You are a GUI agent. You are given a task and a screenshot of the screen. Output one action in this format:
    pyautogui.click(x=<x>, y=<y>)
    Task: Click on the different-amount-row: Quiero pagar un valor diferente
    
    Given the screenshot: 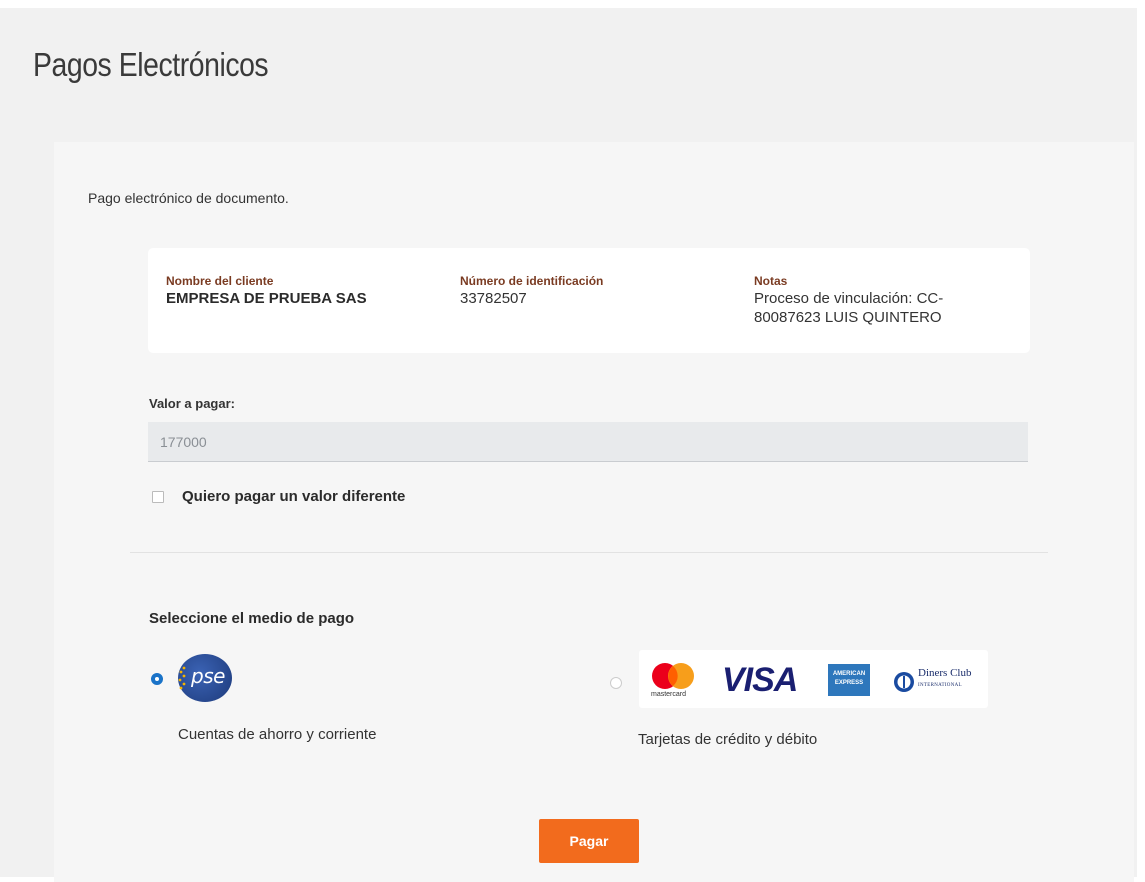 What is the action you would take?
    pyautogui.click(x=278, y=496)
    